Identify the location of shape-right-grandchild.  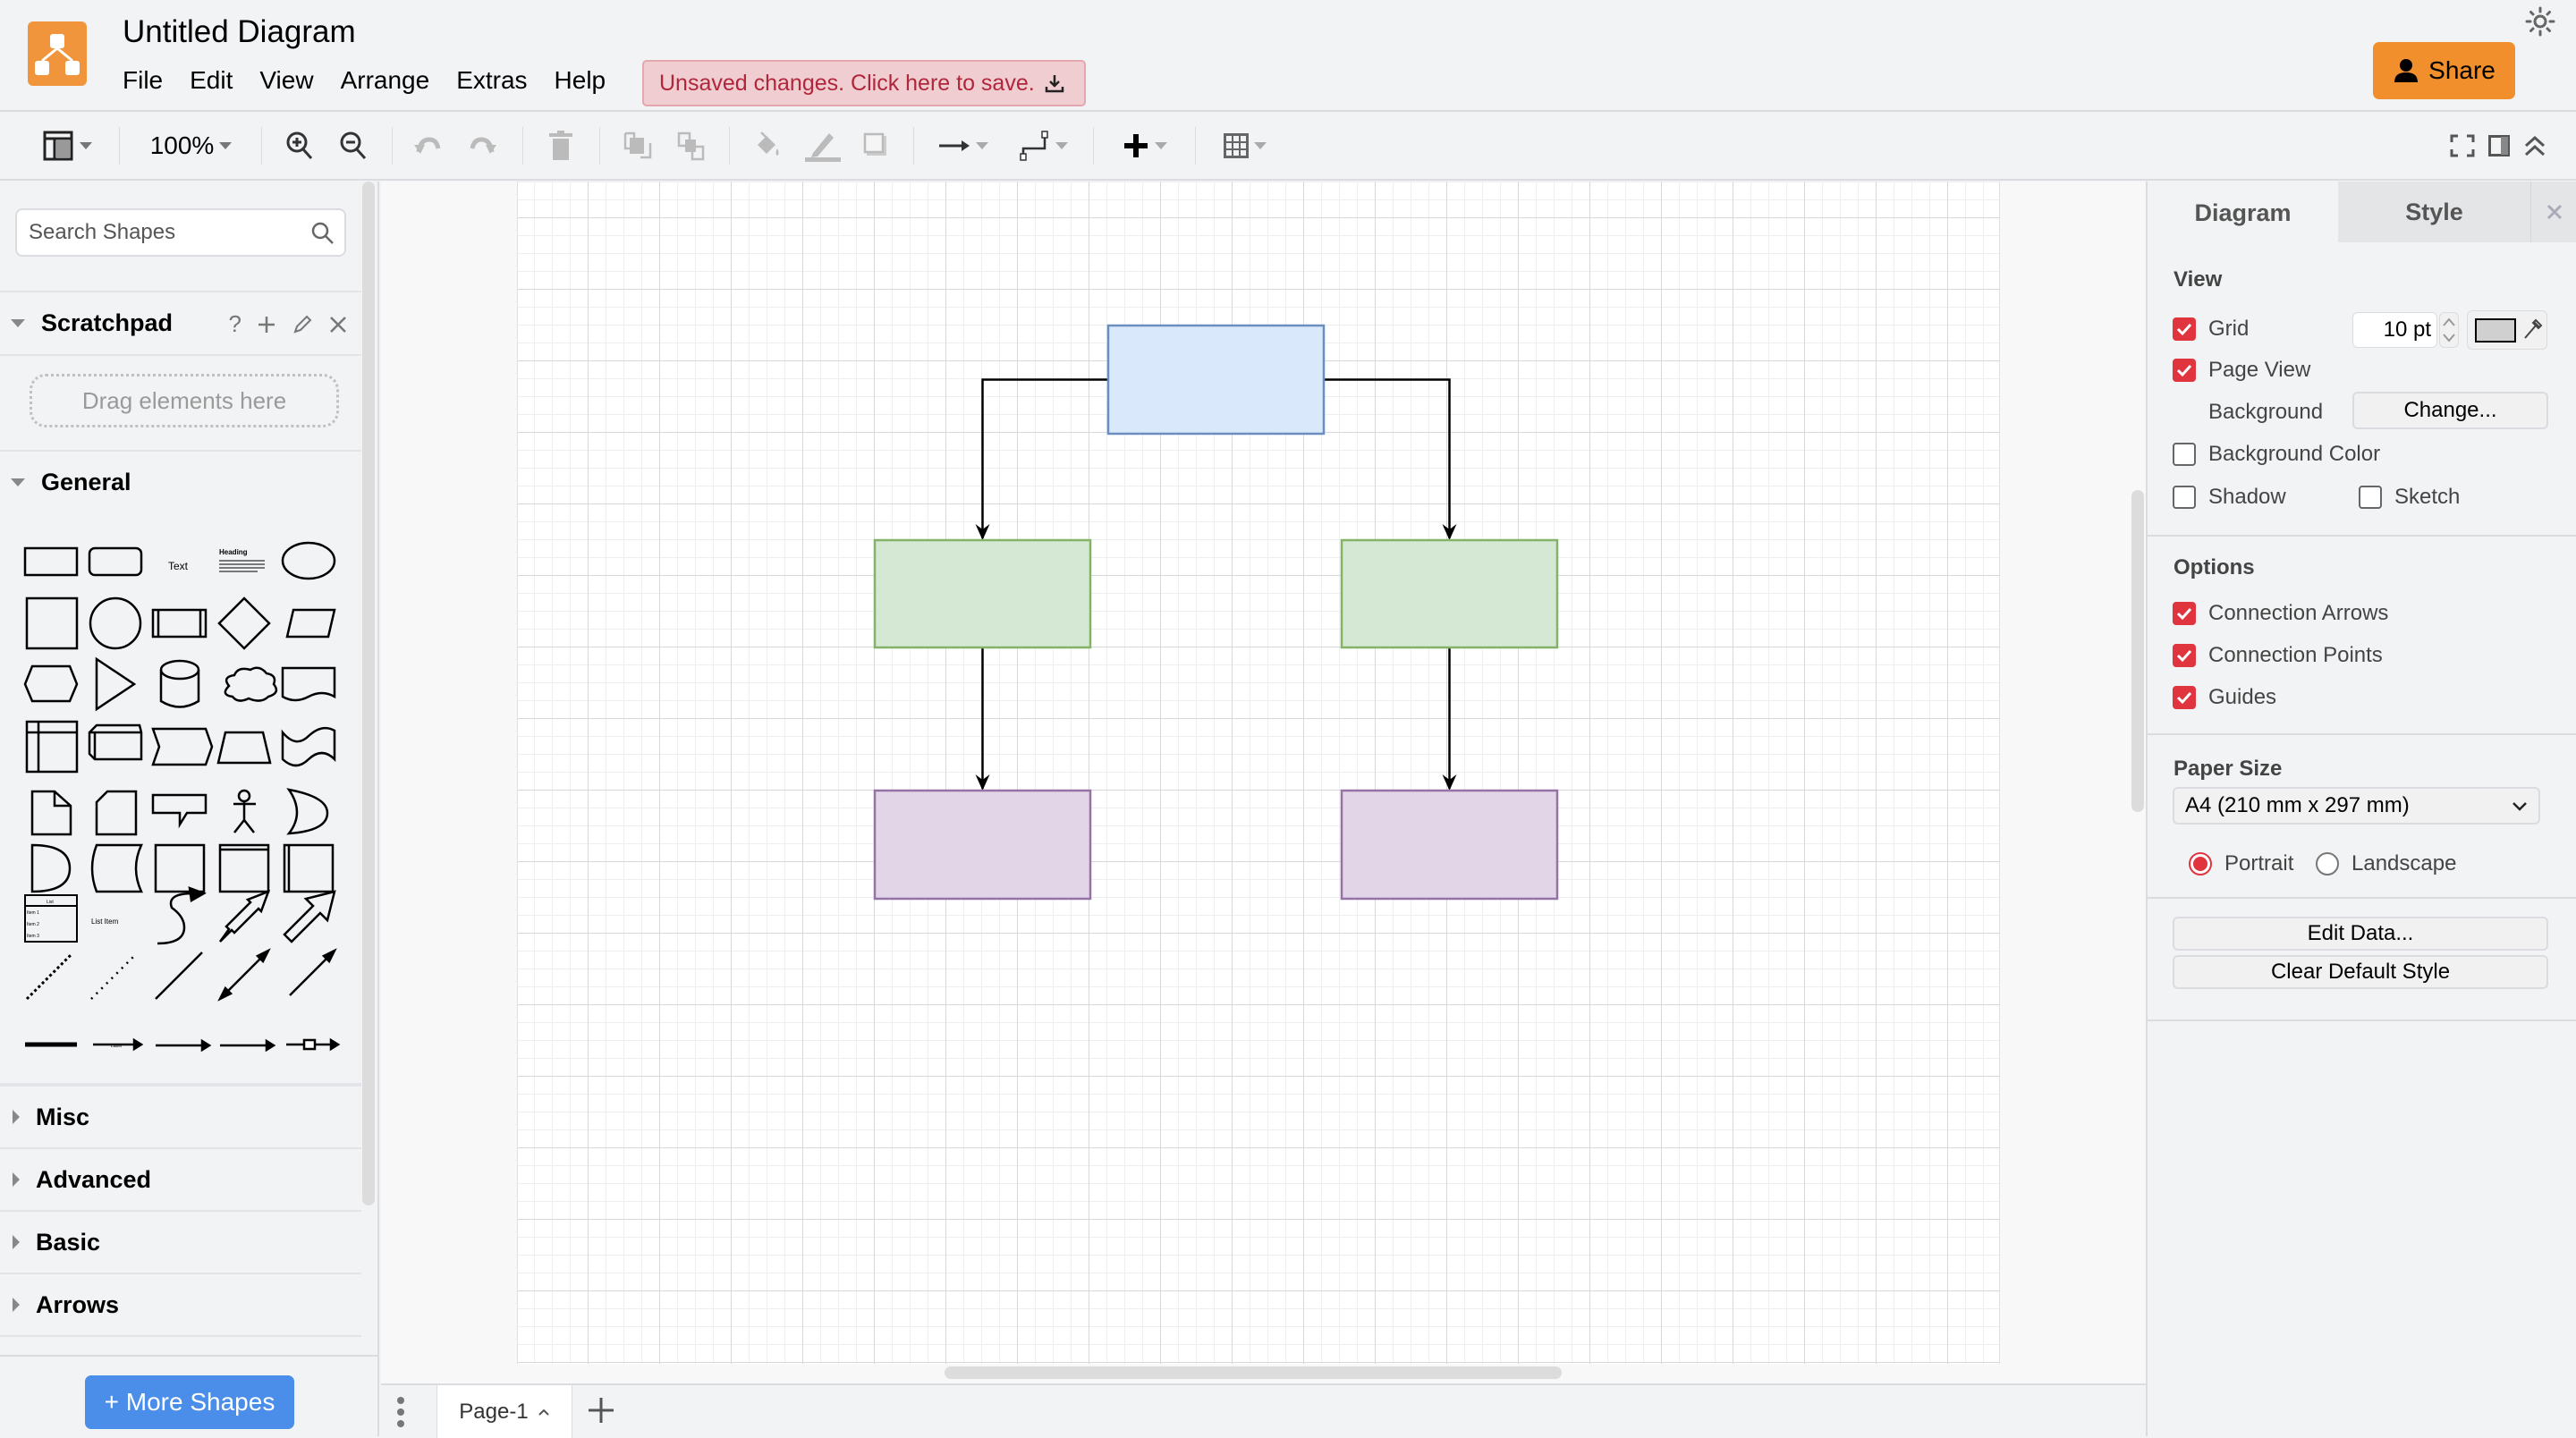
(1449, 845).